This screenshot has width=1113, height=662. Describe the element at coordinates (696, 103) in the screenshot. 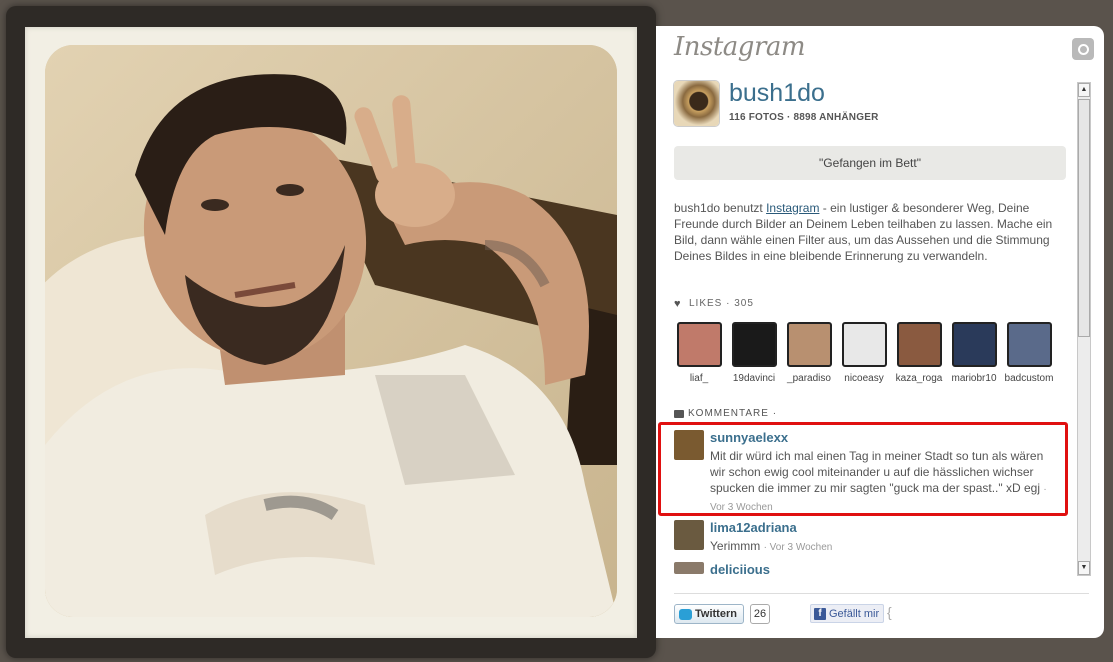

I see `avatar` at that location.